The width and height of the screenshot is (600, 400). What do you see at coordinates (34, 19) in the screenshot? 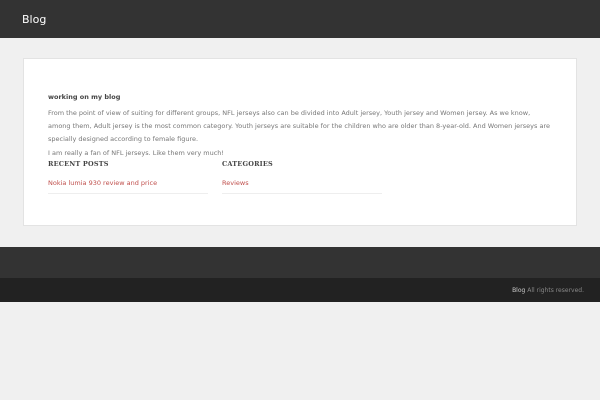
I see `site-title-link: Blog` at bounding box center [34, 19].